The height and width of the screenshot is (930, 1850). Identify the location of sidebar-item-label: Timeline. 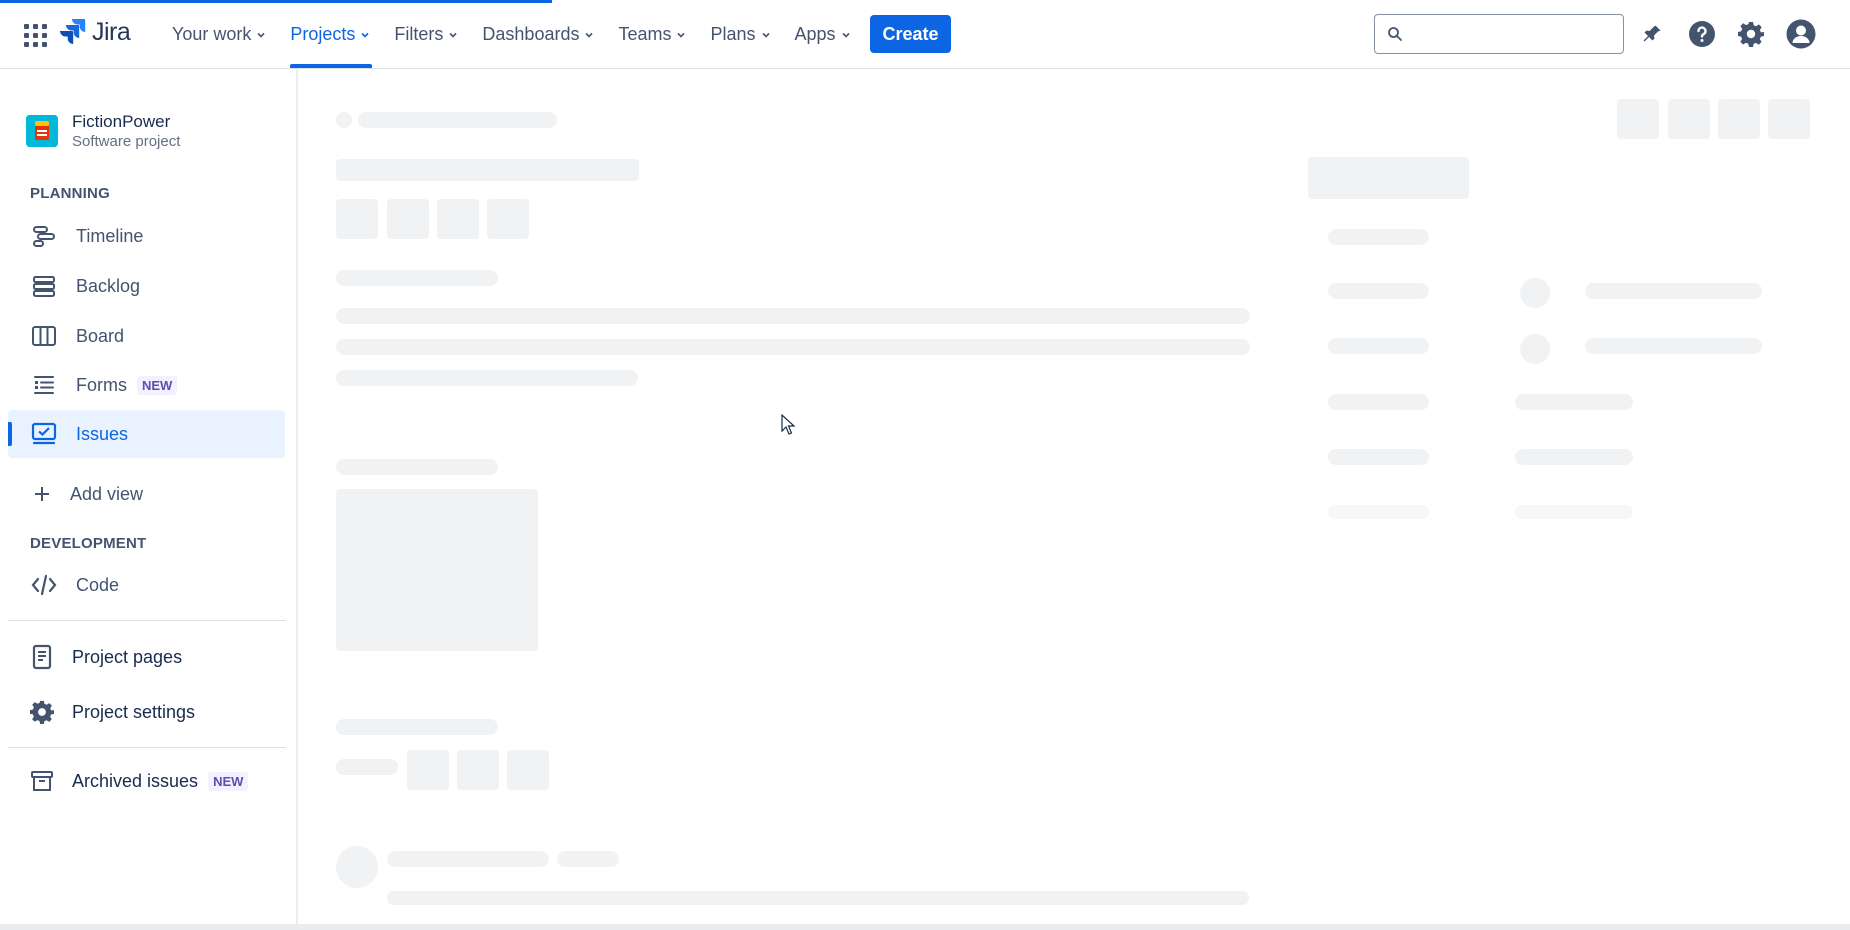
(110, 235).